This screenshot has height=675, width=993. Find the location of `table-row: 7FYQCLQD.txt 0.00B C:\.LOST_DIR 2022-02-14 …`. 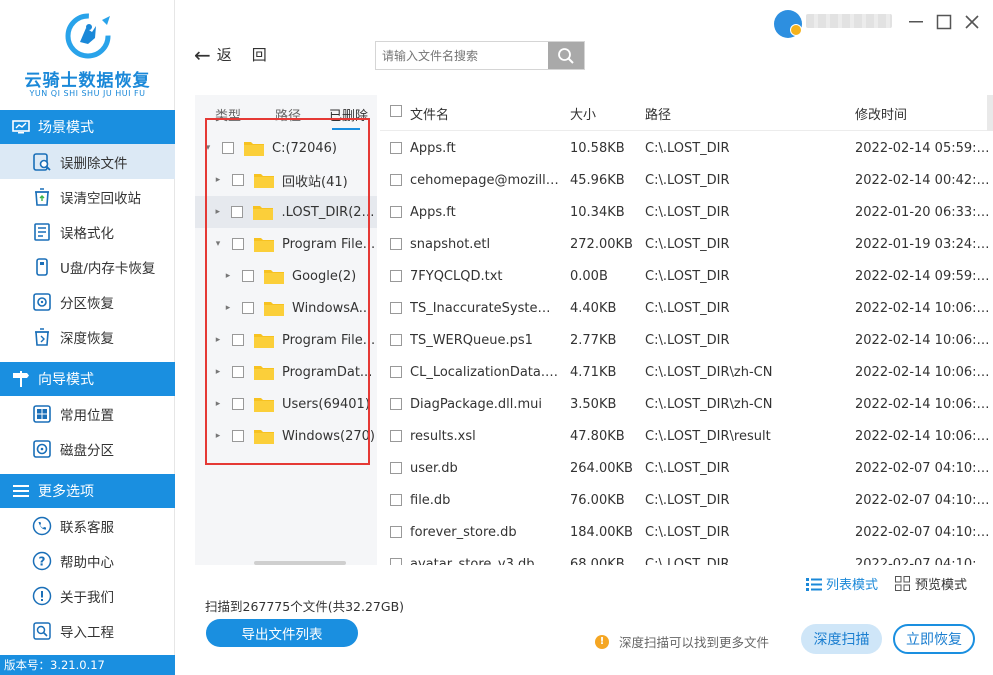

table-row: 7FYQCLQD.txt 0.00B C:\.LOST_DIR 2022-02-14 … is located at coordinates (686, 276).